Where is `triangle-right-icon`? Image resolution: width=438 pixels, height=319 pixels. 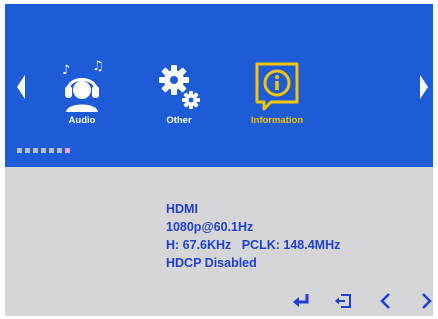 triangle-right-icon is located at coordinates (424, 87).